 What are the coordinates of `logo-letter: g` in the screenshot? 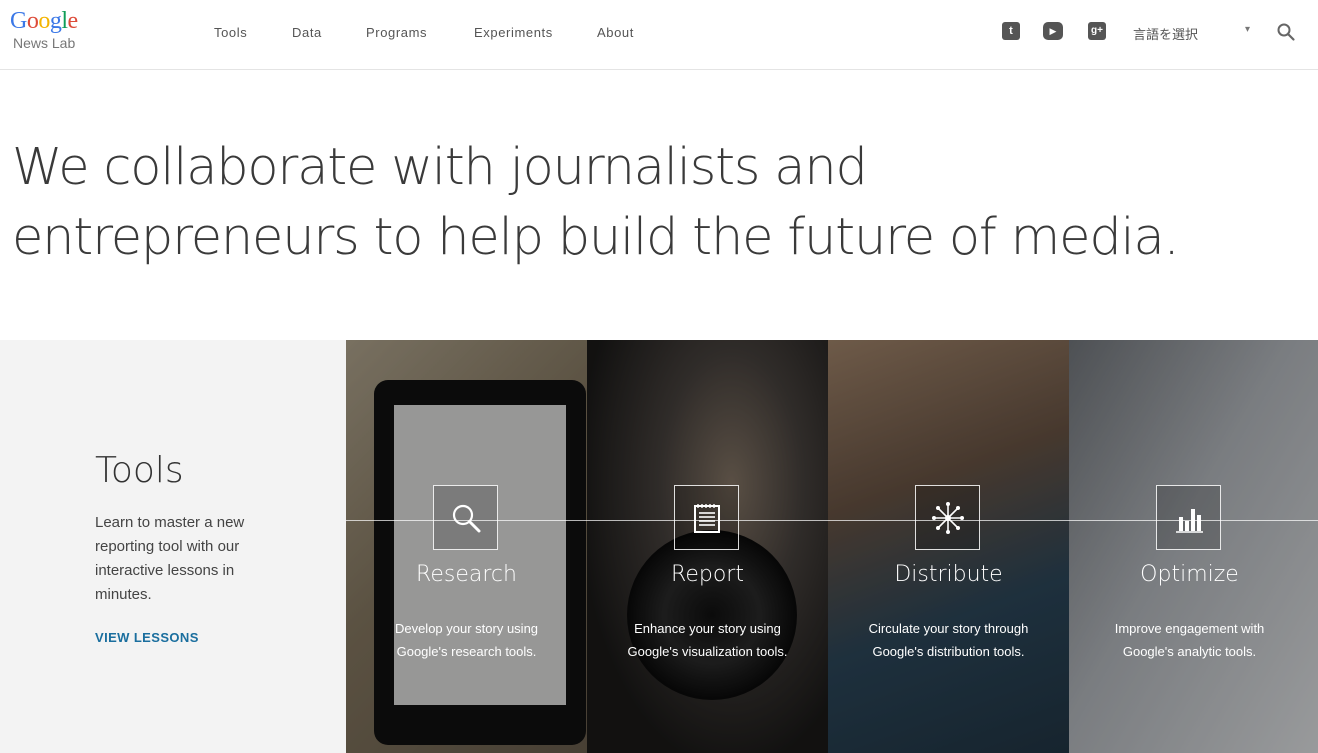 It's located at (55, 21).